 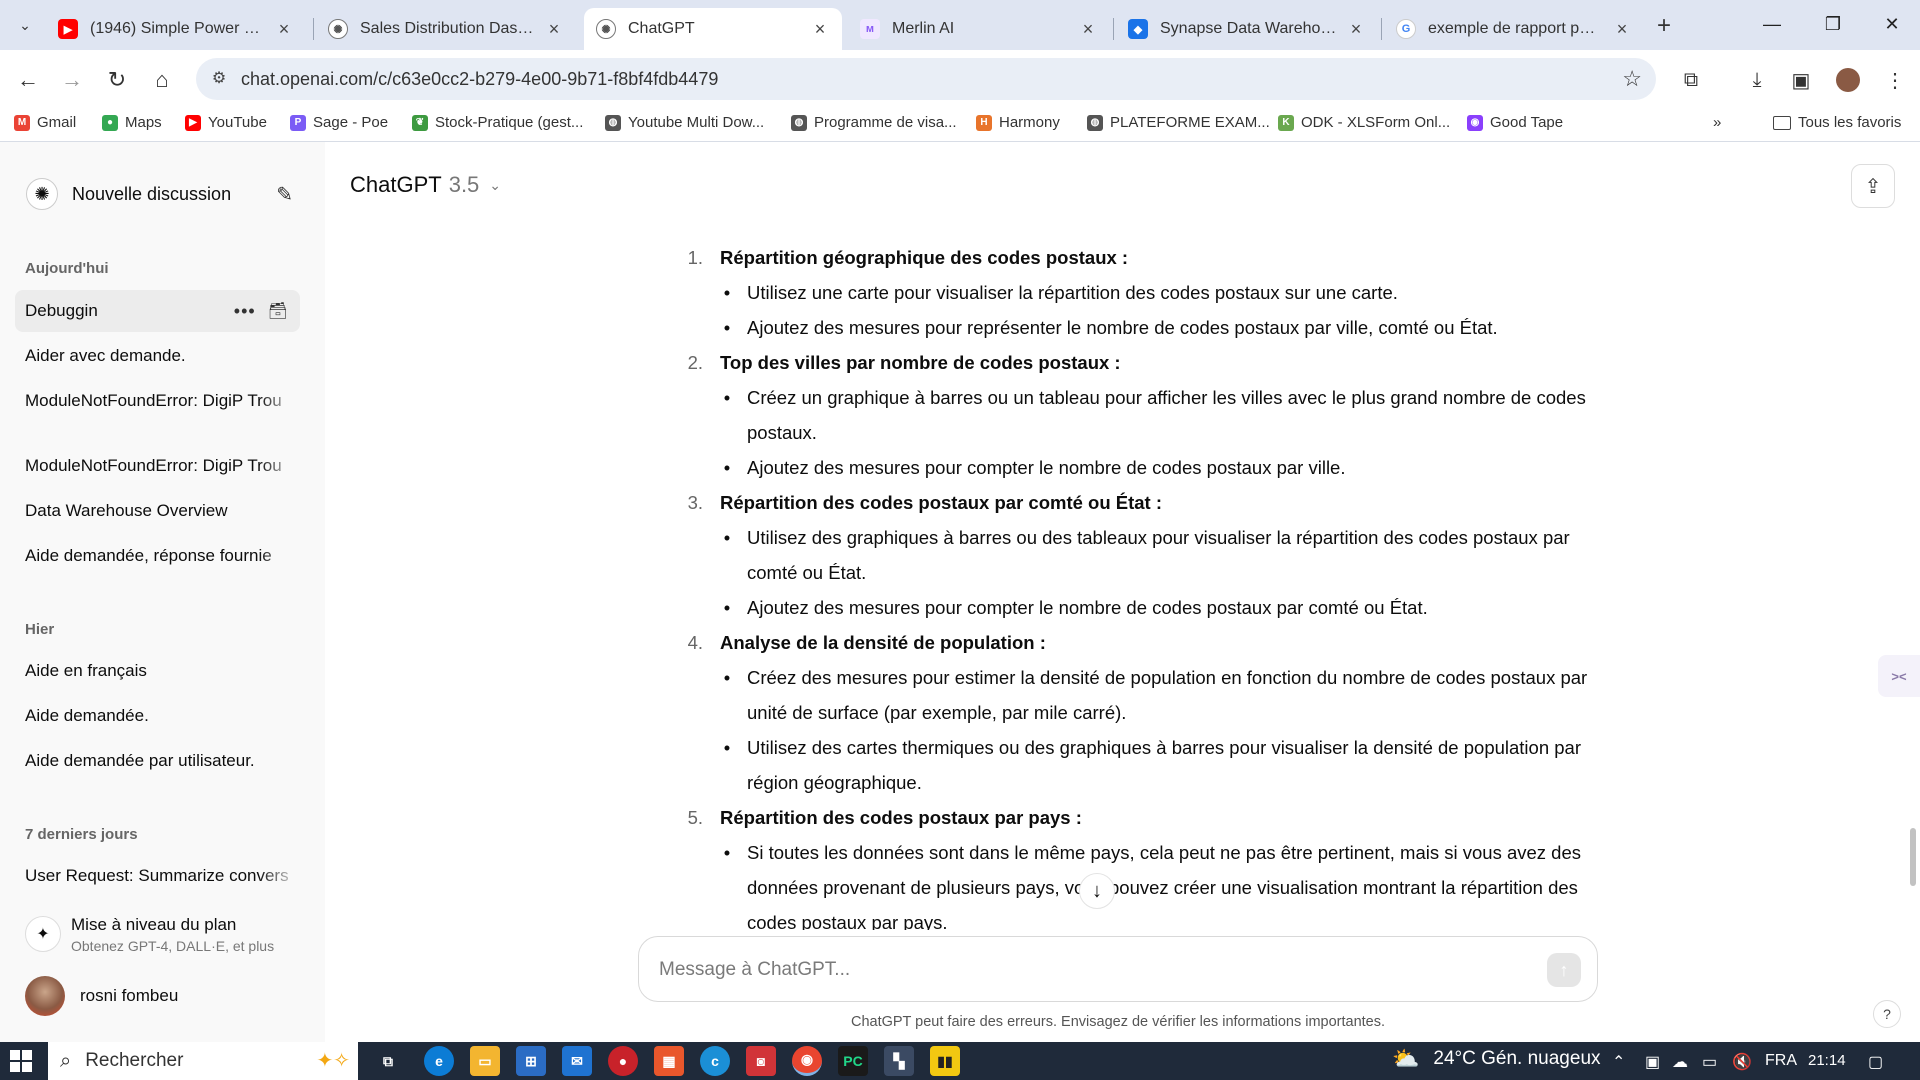 What do you see at coordinates (979, 29) in the screenshot?
I see `browser-tab: ᴍ Merlin AI ×` at bounding box center [979, 29].